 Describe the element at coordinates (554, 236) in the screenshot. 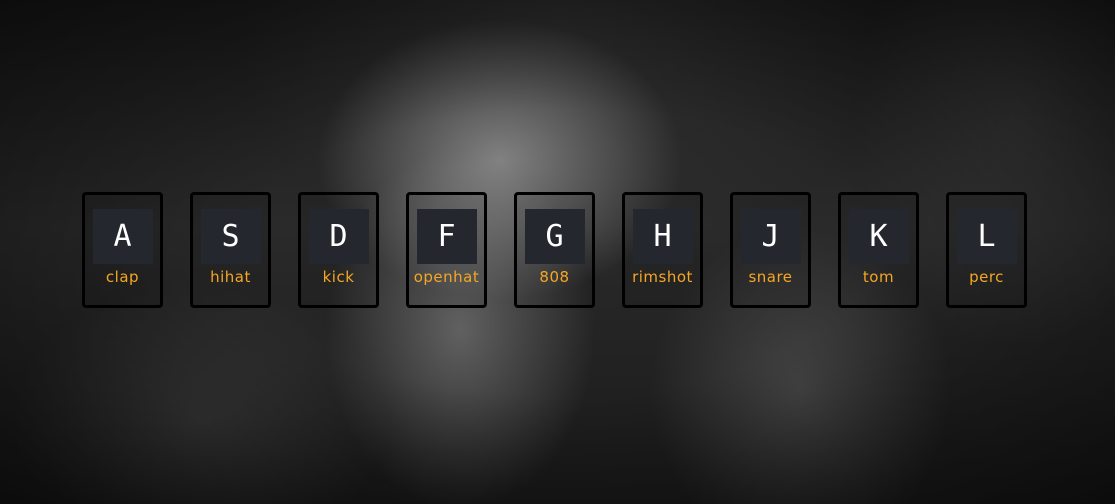

I see `key-letter: G` at that location.